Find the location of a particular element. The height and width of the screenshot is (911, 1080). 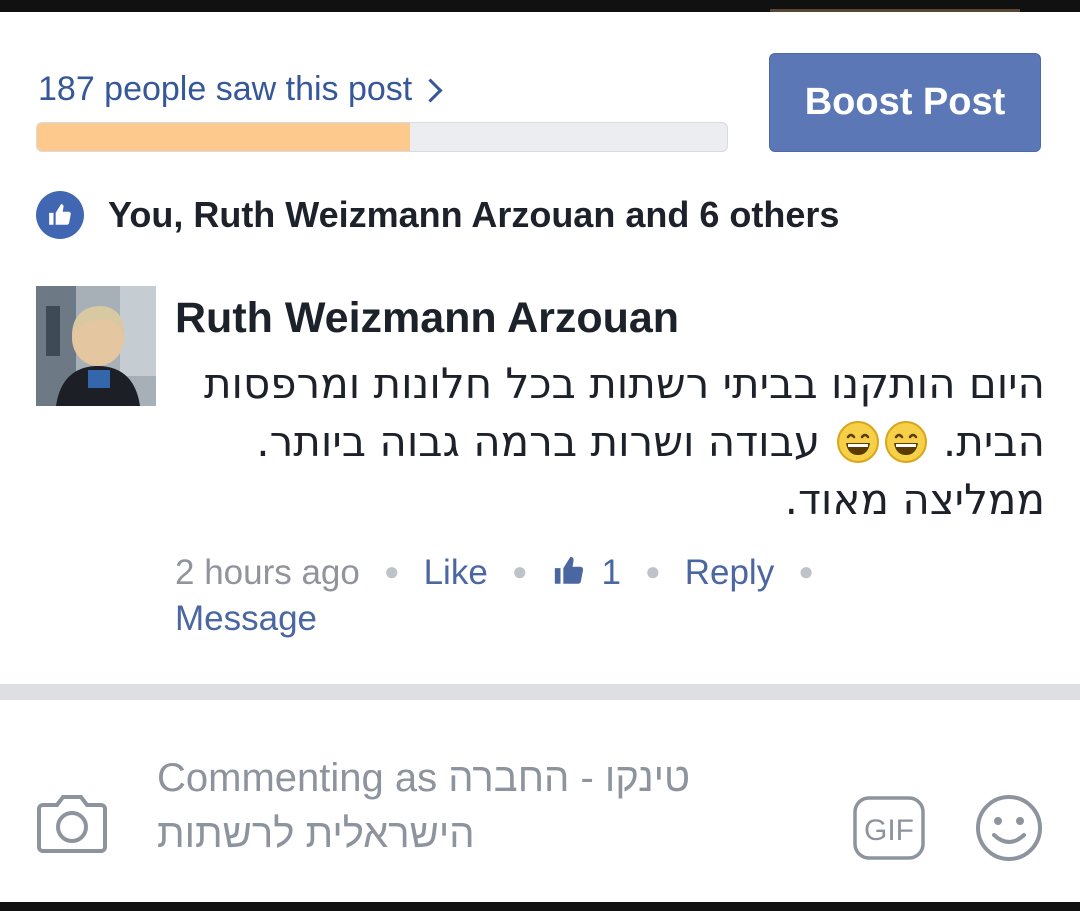

like-count-value: 1 is located at coordinates (611, 572).